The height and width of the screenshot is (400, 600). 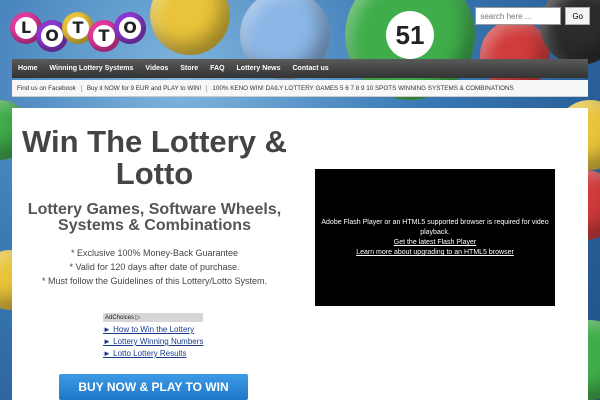 What do you see at coordinates (410, 35) in the screenshot?
I see `ball-number: 51` at bounding box center [410, 35].